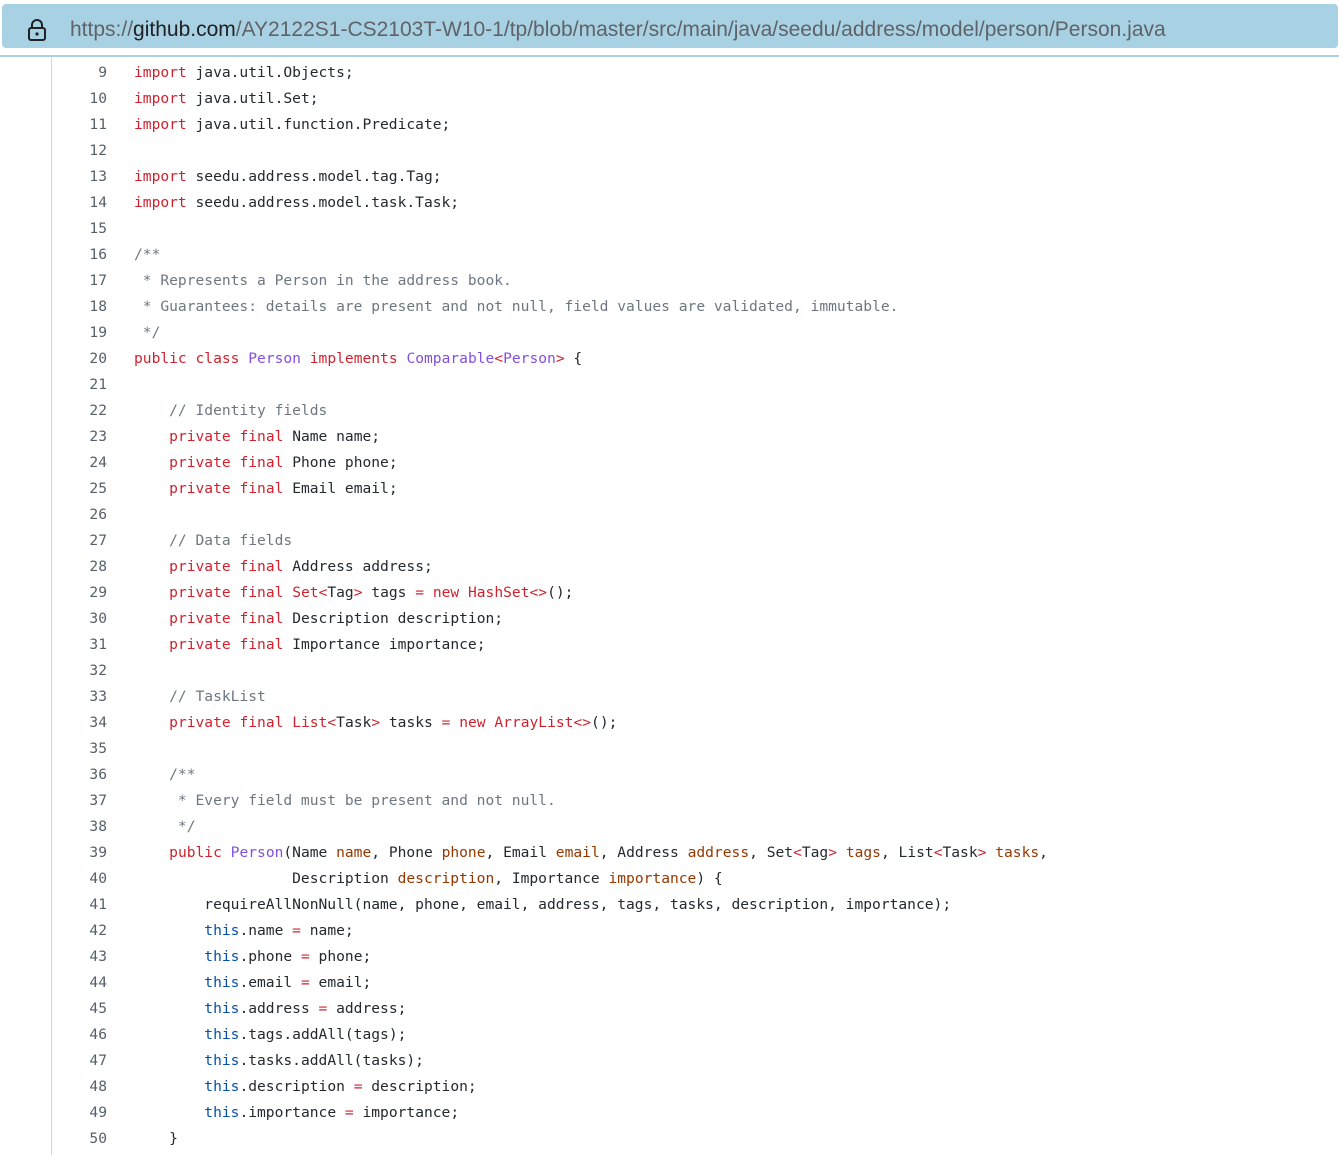  Describe the element at coordinates (79, 437) in the screenshot. I see `line-number: 23` at that location.